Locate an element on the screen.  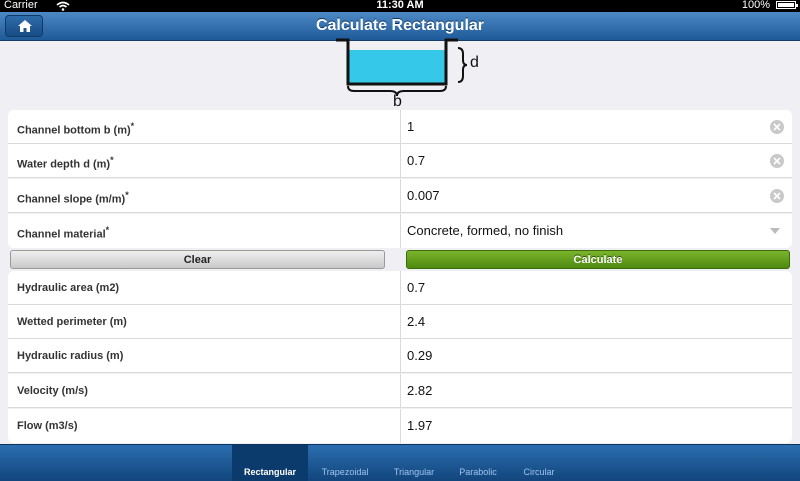
wetted-perimeter-value: 2.4 is located at coordinates (596, 322).